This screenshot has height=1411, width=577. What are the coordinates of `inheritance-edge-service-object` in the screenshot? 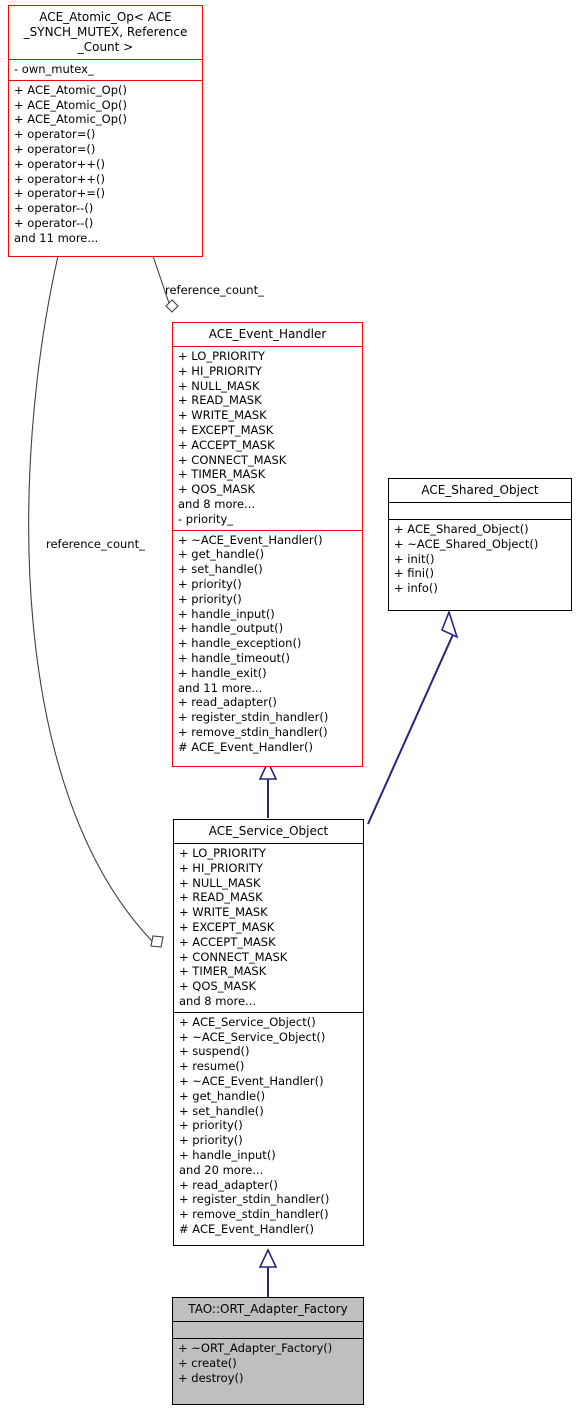 It's located at (268, 1272).